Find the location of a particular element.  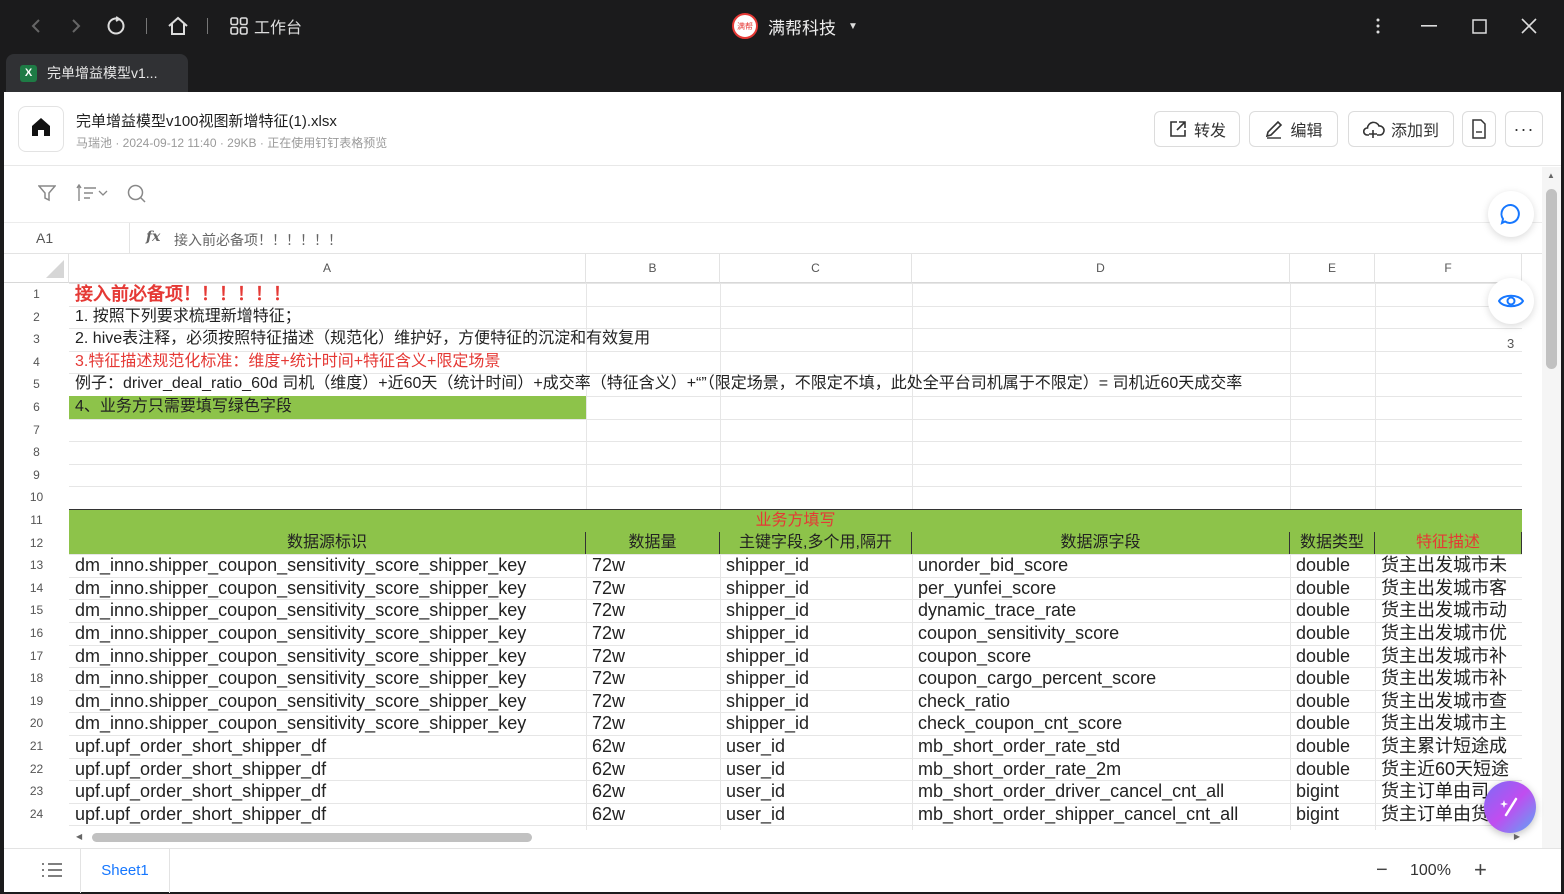

row-header: 10 is located at coordinates (36, 497).